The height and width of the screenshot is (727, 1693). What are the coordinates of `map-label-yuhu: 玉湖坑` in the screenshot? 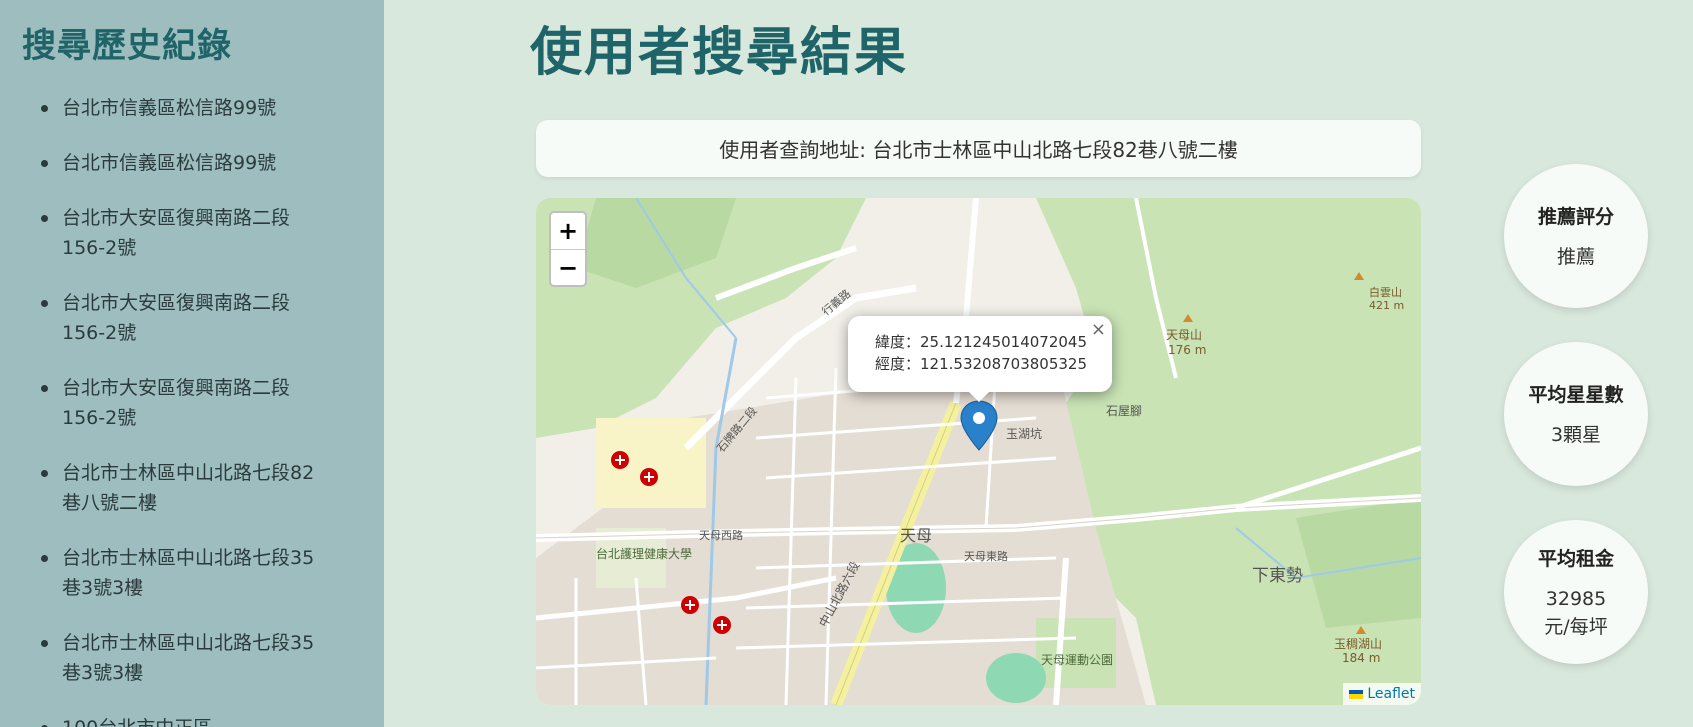 It's located at (1024, 433).